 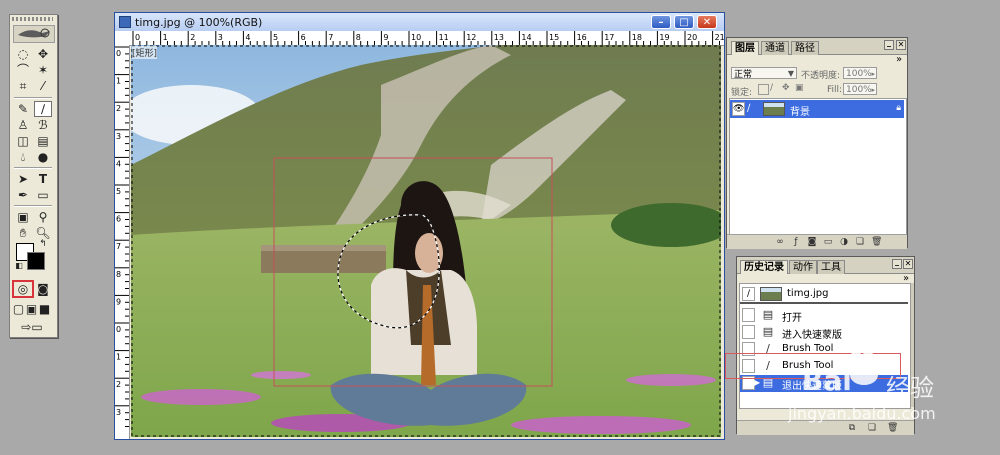 What do you see at coordinates (803, 267) in the screenshot?
I see `tab-actions: 动作` at bounding box center [803, 267].